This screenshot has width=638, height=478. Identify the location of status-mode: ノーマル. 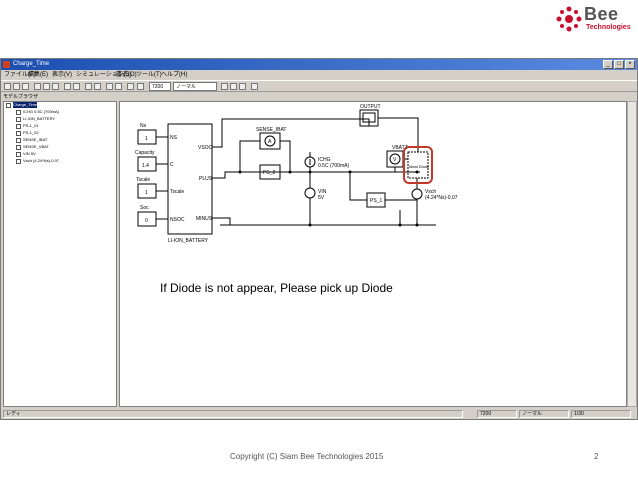
(544, 414).